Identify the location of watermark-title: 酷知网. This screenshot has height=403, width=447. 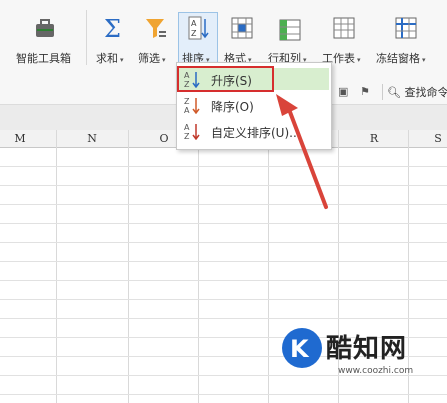
(367, 349).